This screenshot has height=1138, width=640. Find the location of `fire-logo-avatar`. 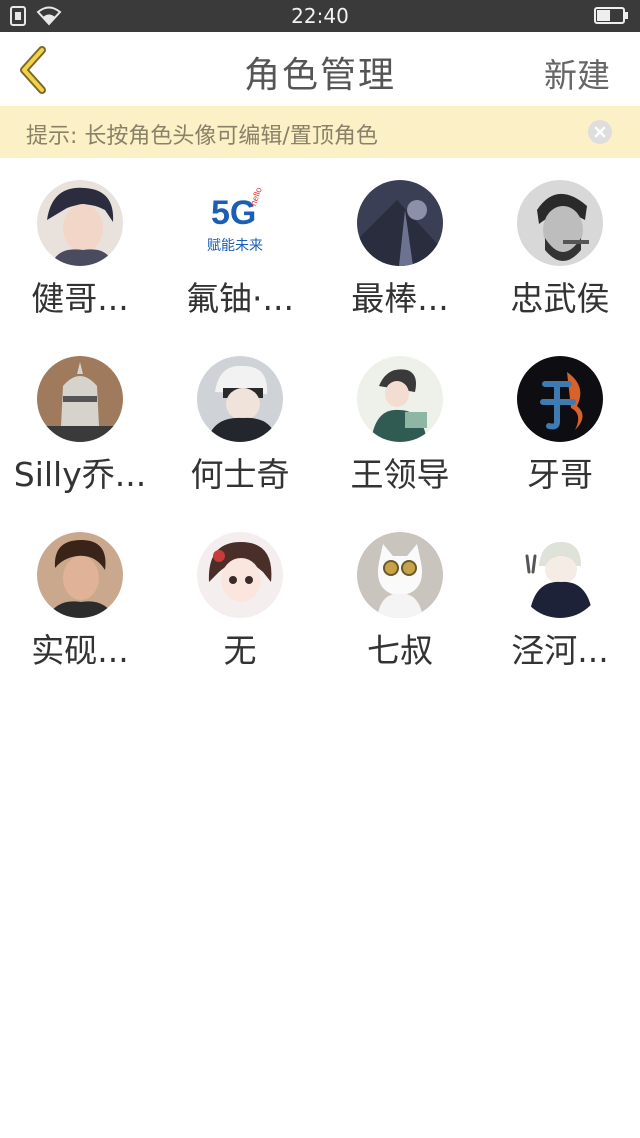

fire-logo-avatar is located at coordinates (560, 399).